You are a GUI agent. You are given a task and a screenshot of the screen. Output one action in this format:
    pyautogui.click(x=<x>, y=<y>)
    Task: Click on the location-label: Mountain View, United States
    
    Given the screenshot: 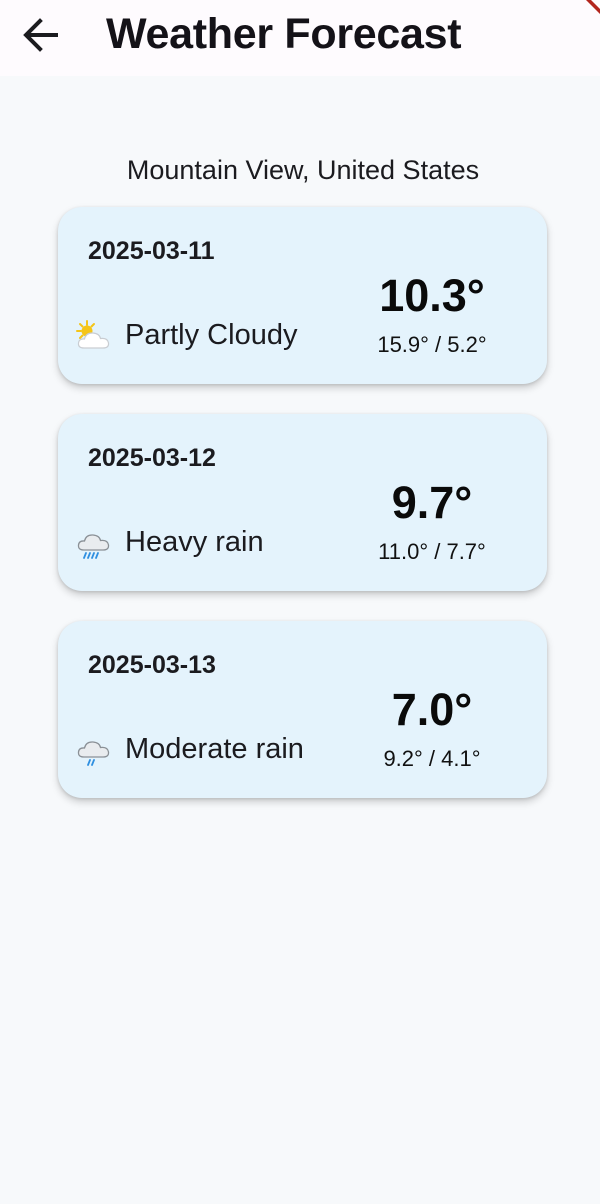 What is the action you would take?
    pyautogui.click(x=303, y=170)
    